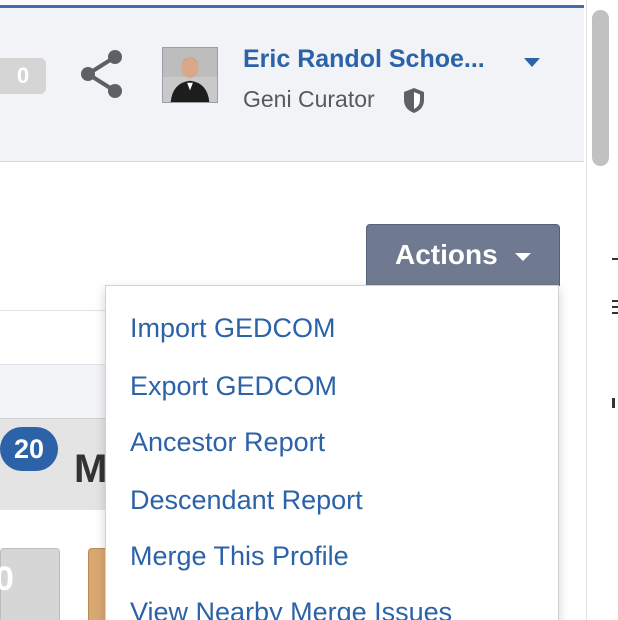 The height and width of the screenshot is (620, 618). Describe the element at coordinates (190, 75) in the screenshot. I see `avatar` at that location.